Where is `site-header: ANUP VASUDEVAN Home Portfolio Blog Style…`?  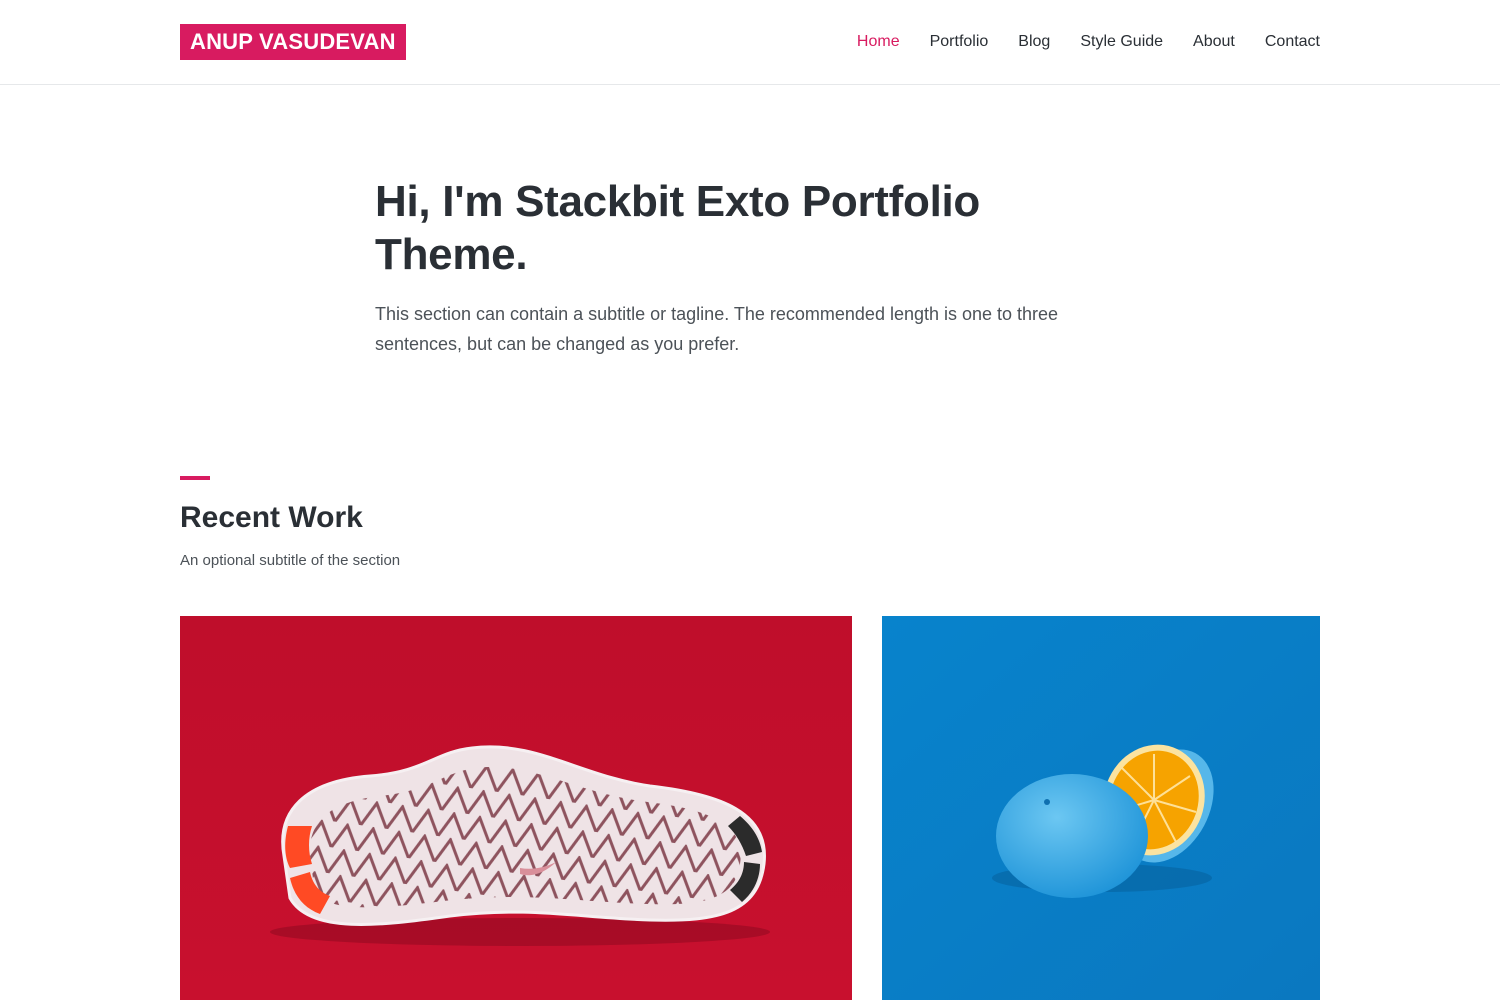 site-header: ANUP VASUDEVAN Home Portfolio Blog Style… is located at coordinates (750, 42).